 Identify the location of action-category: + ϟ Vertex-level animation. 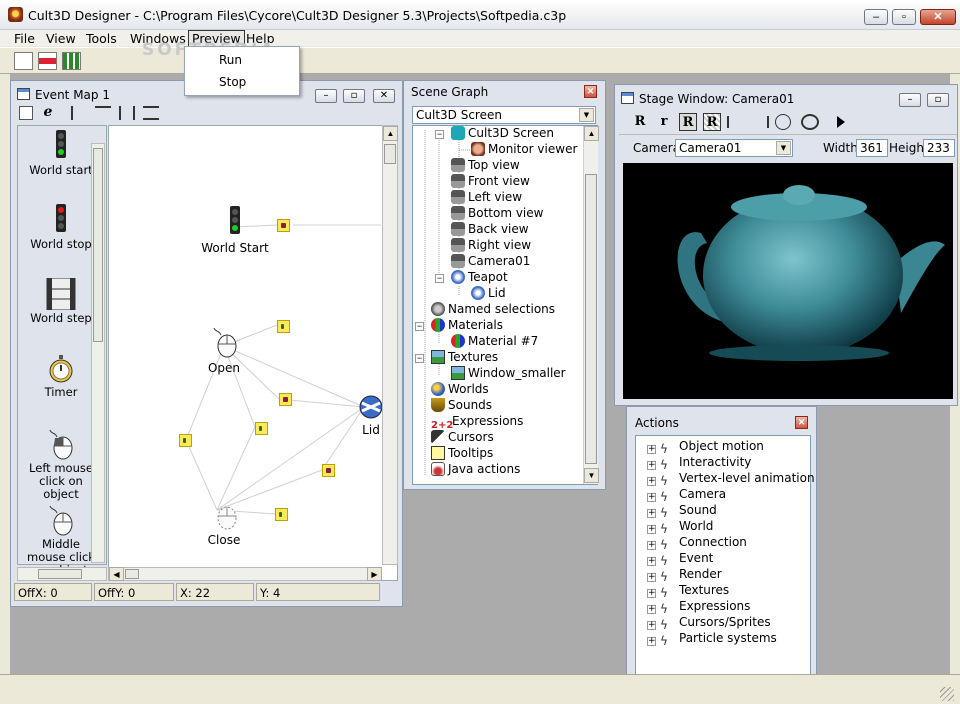
(731, 479).